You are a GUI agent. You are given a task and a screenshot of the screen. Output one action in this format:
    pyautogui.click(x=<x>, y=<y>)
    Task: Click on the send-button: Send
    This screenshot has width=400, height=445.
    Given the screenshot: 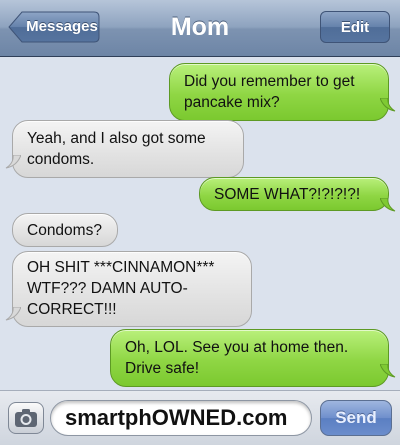 What is the action you would take?
    pyautogui.click(x=356, y=418)
    